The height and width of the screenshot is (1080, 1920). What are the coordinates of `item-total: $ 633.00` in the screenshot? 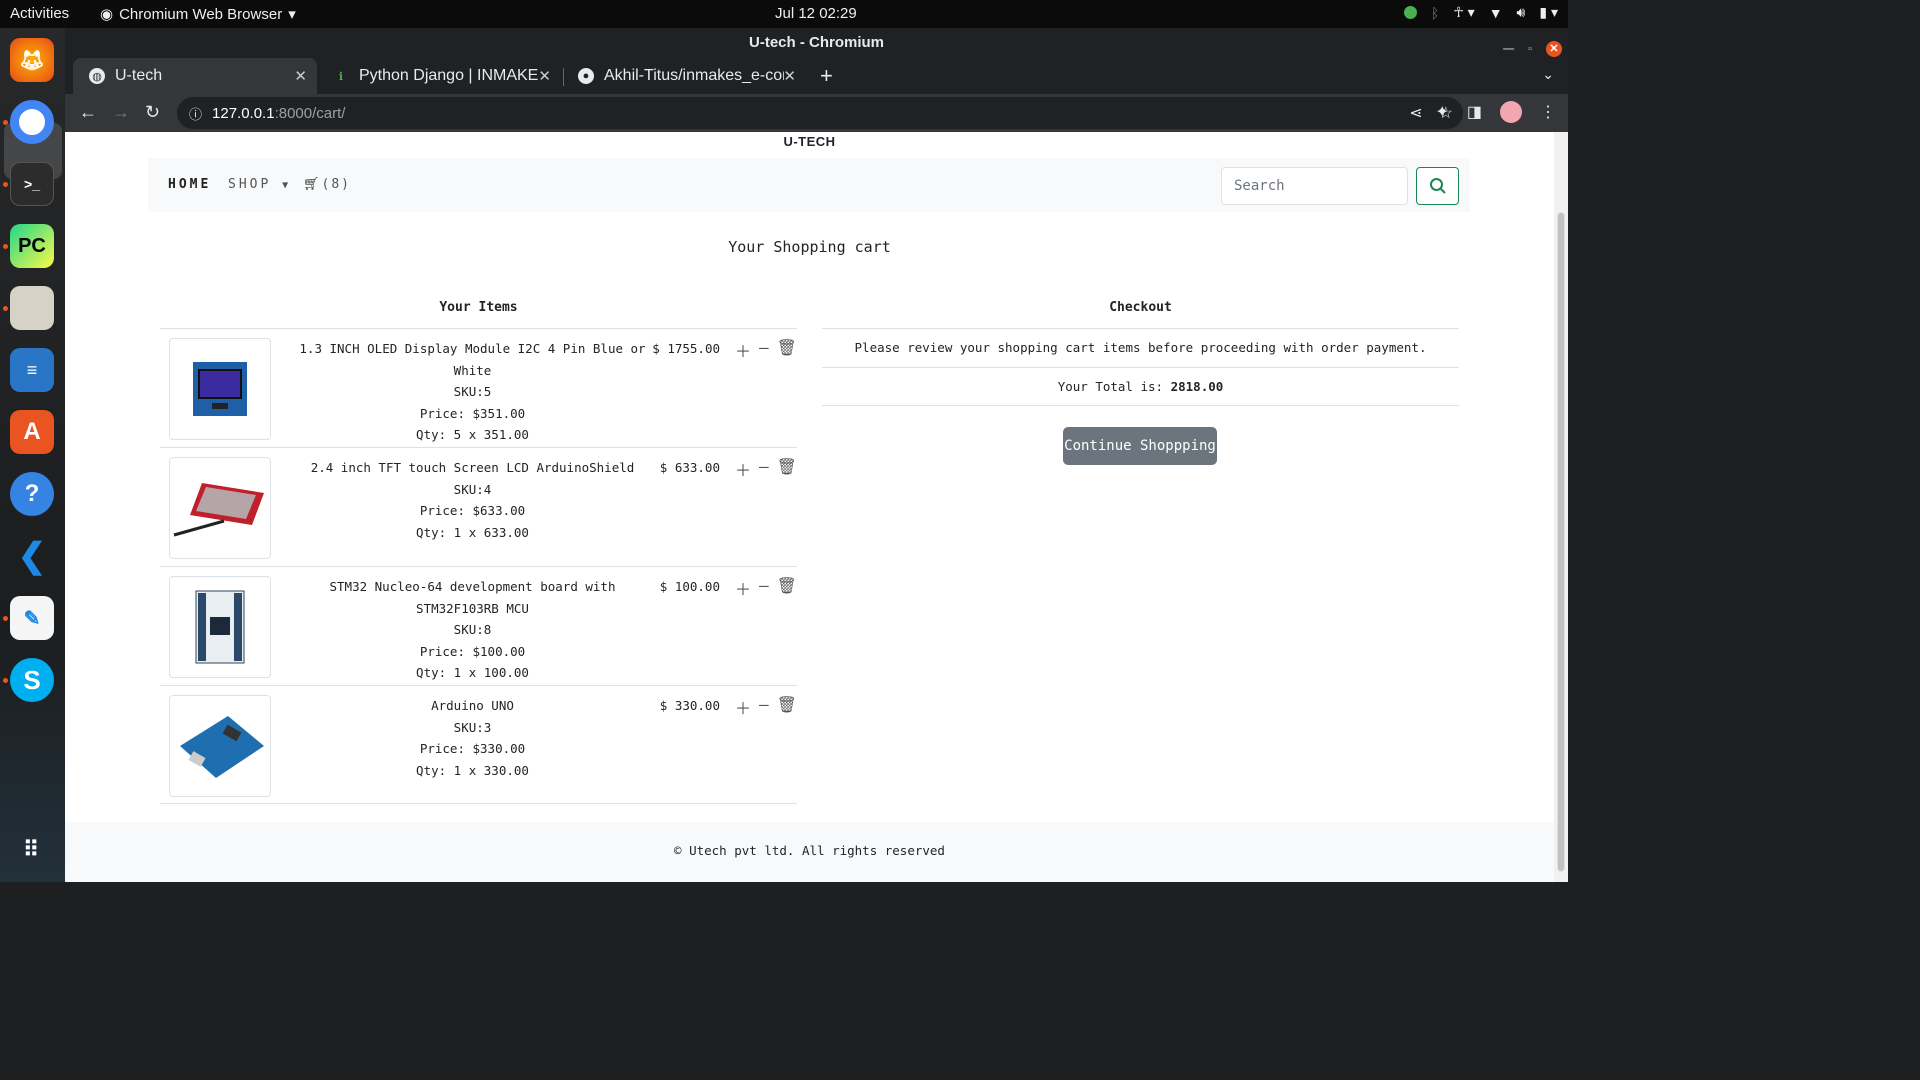 It's located at (689, 467).